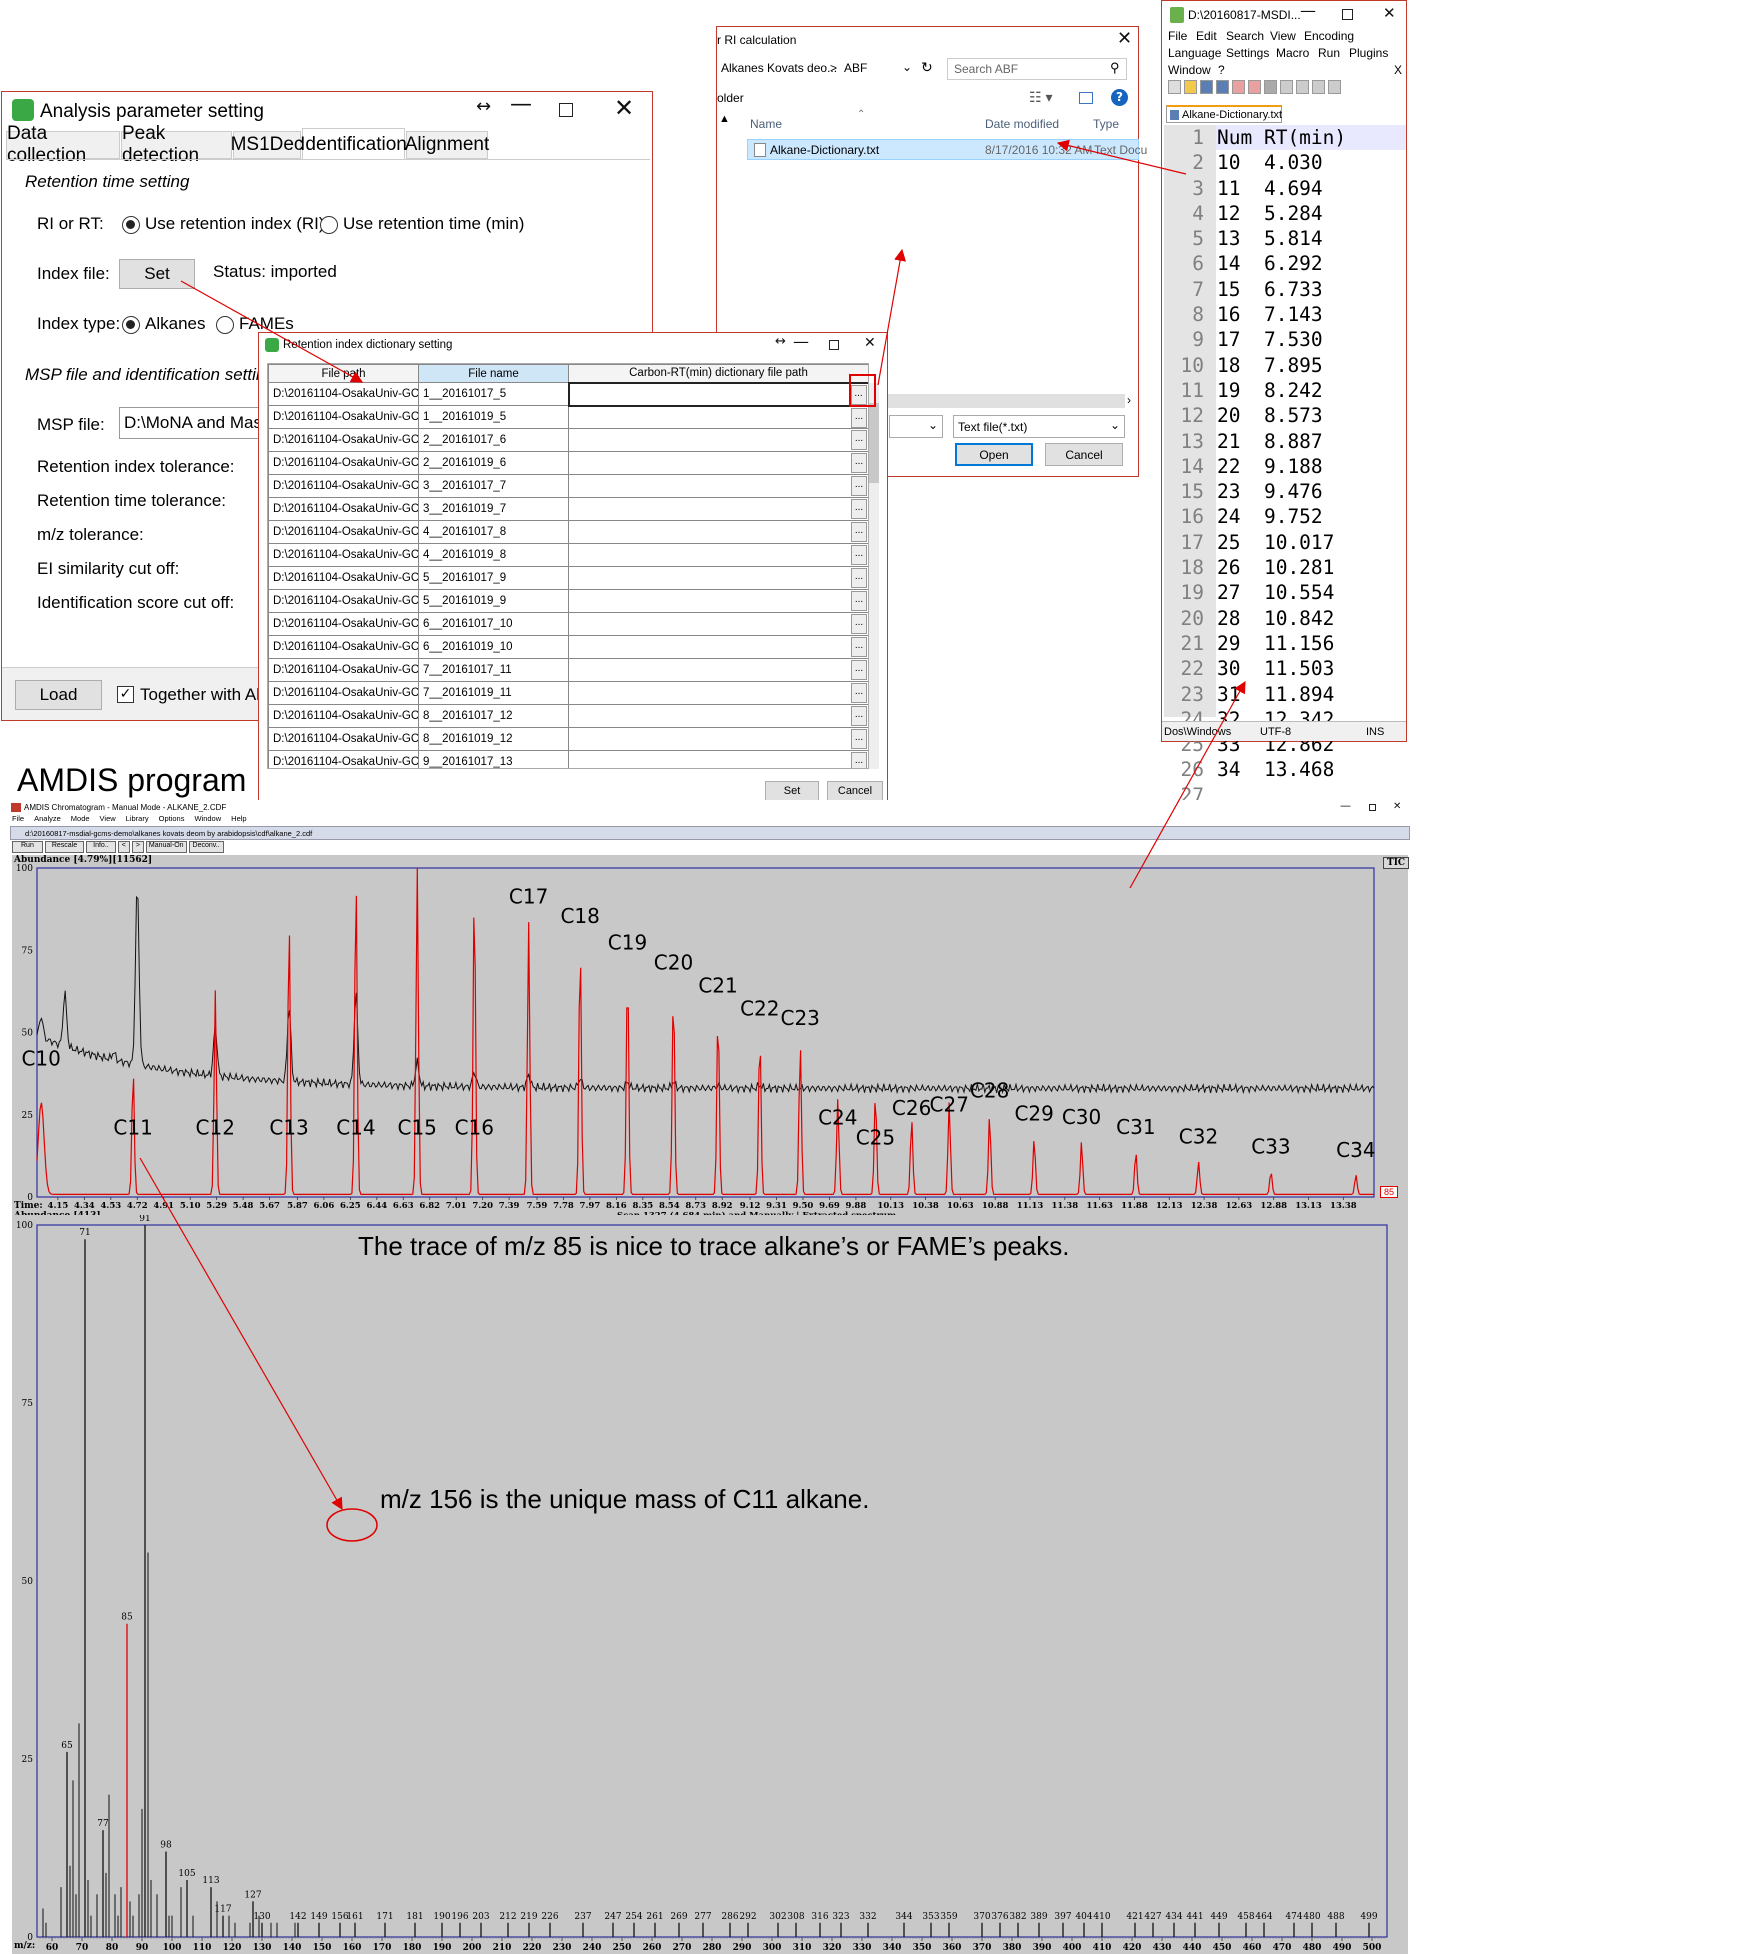 The height and width of the screenshot is (1954, 1757). I want to click on cancel-button: Cancel, so click(855, 791).